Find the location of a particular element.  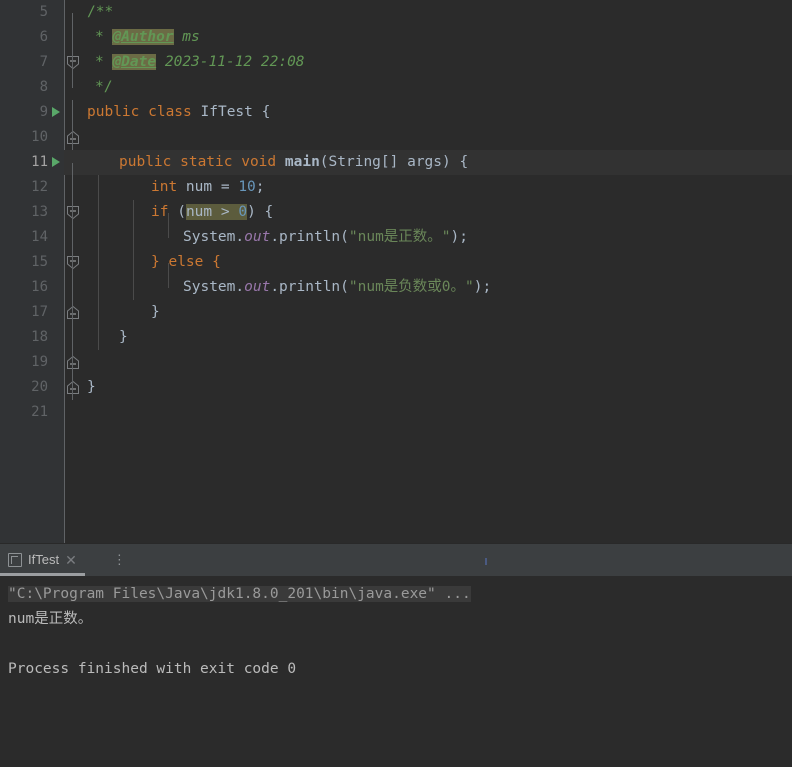

code-text: if (num > 0) { is located at coordinates (177, 212).